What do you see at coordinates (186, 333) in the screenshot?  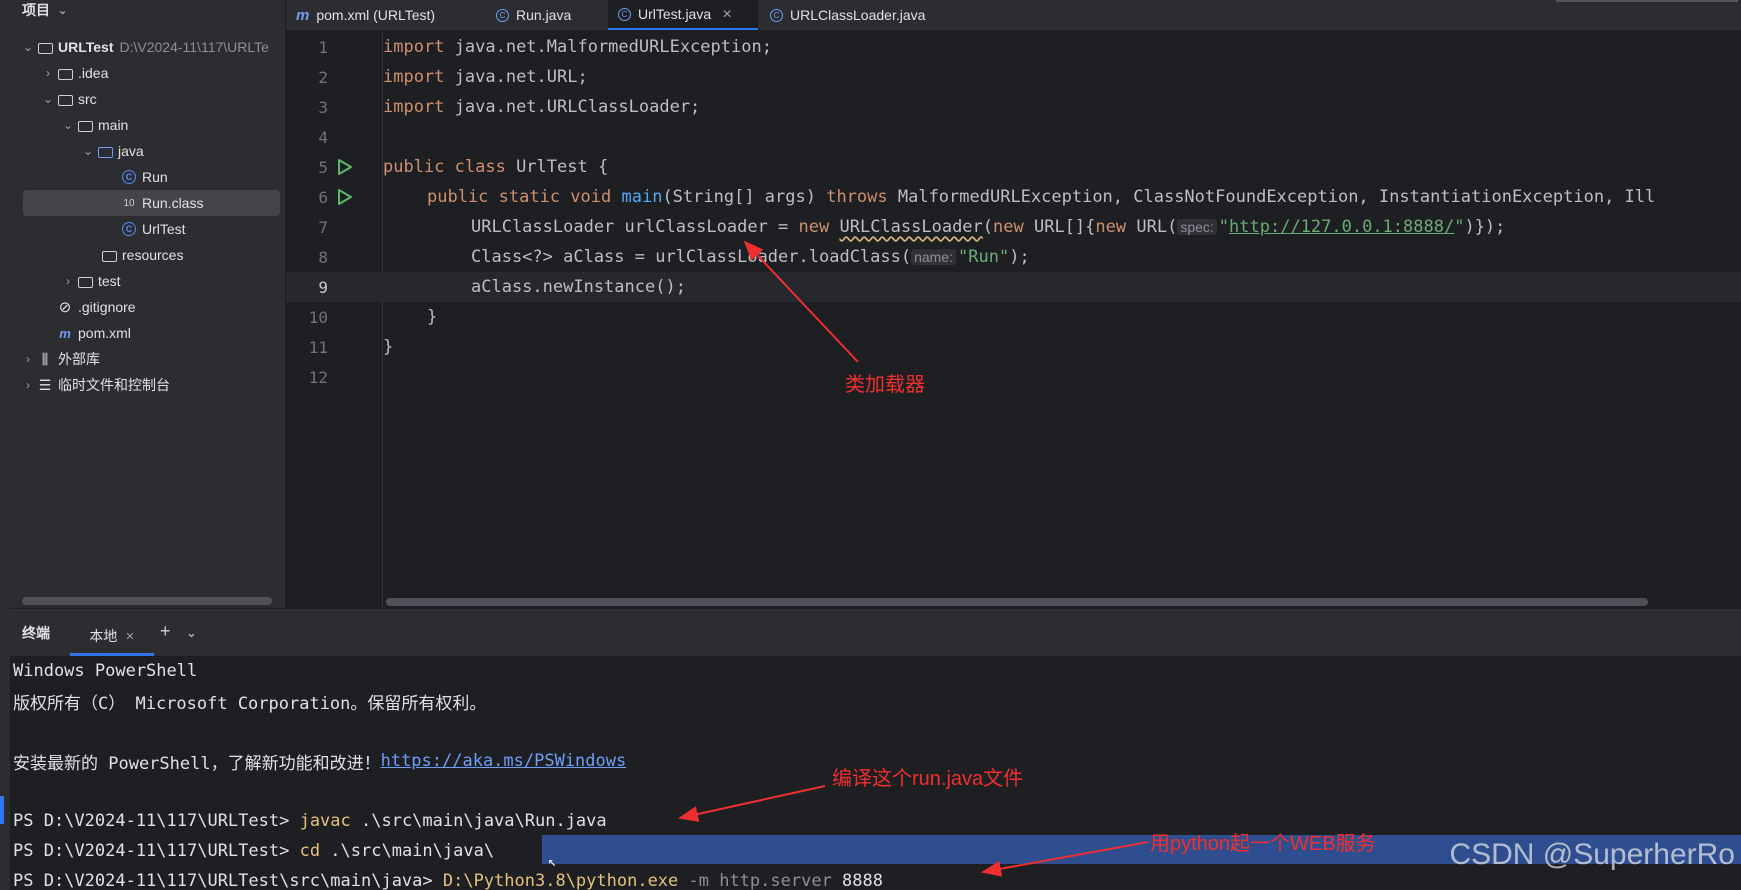 I see `tree-item-pom: m pom.xml` at bounding box center [186, 333].